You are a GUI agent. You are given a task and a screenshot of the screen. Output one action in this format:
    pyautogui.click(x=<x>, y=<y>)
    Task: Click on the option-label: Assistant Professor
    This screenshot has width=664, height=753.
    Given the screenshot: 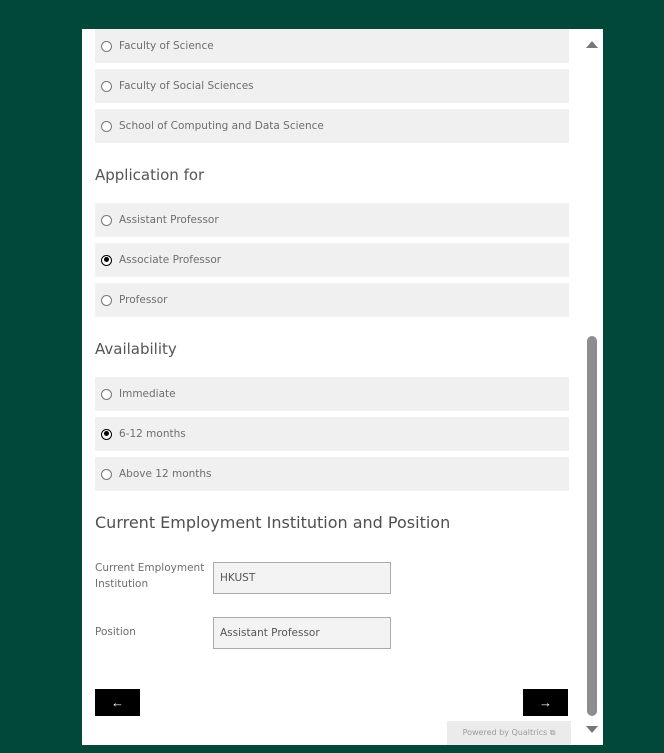 What is the action you would take?
    pyautogui.click(x=169, y=220)
    